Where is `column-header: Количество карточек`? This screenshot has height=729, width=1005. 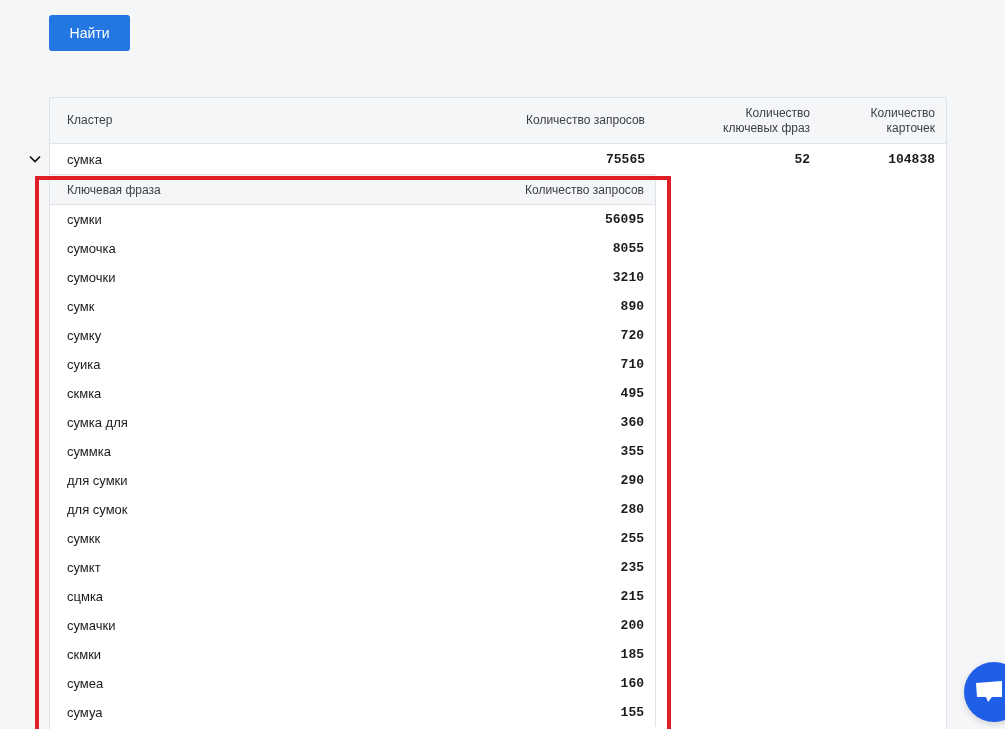
column-header: Количество карточек is located at coordinates (902, 120).